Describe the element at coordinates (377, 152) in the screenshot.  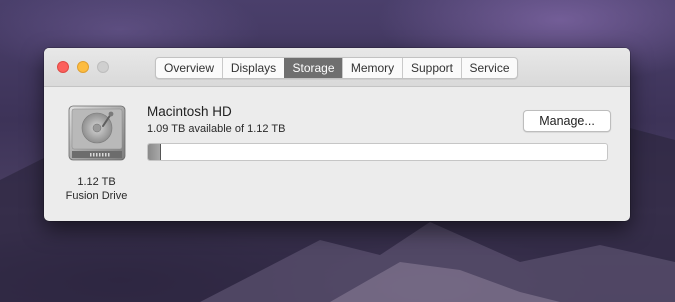
I see `storage-usage-bar` at that location.